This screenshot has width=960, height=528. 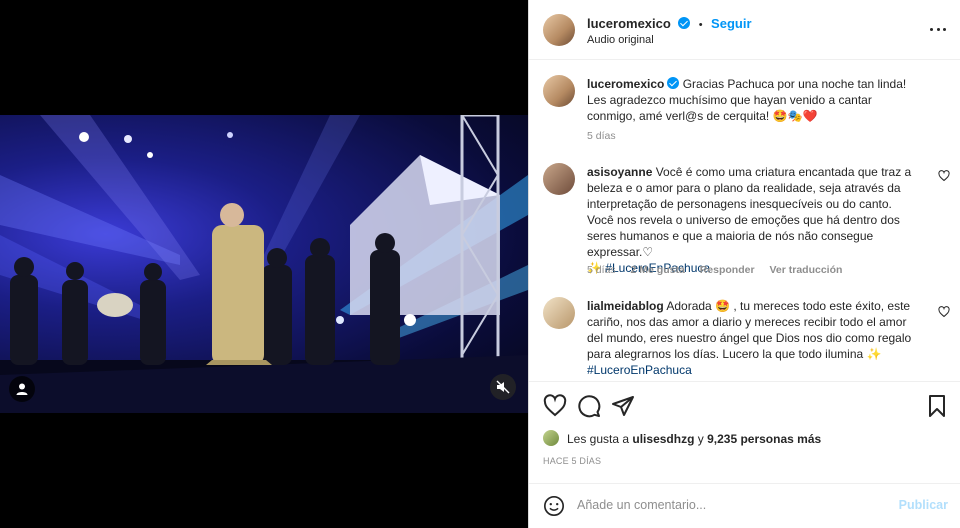 I want to click on follow-button: Seguir, so click(x=731, y=23).